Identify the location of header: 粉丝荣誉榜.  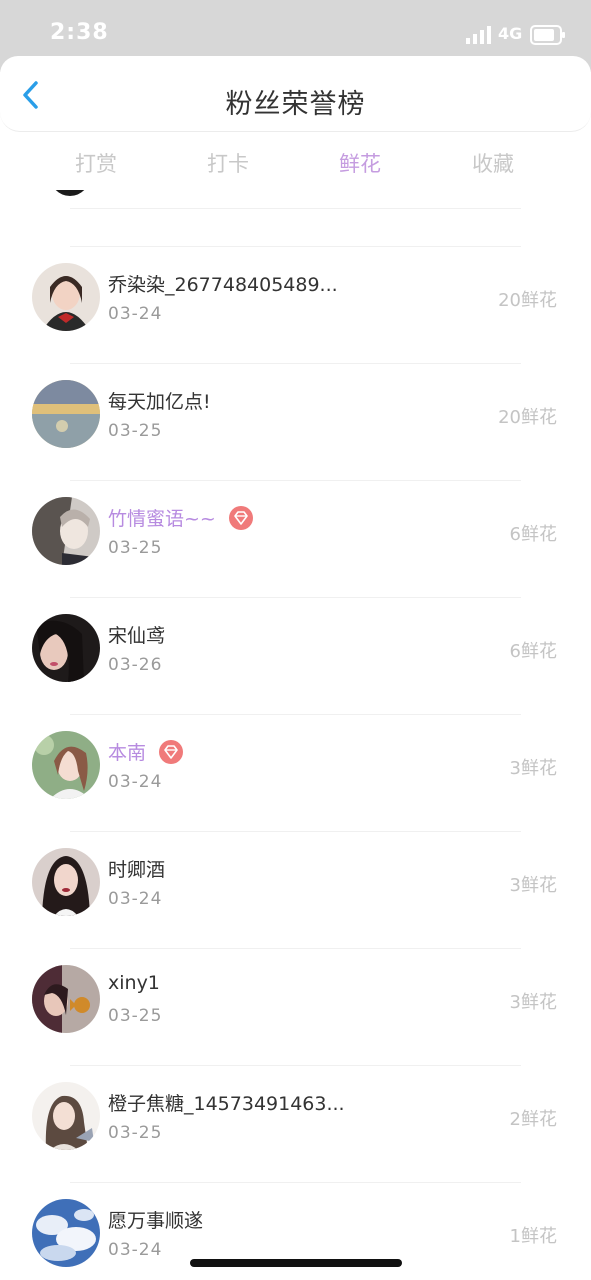
(295, 94).